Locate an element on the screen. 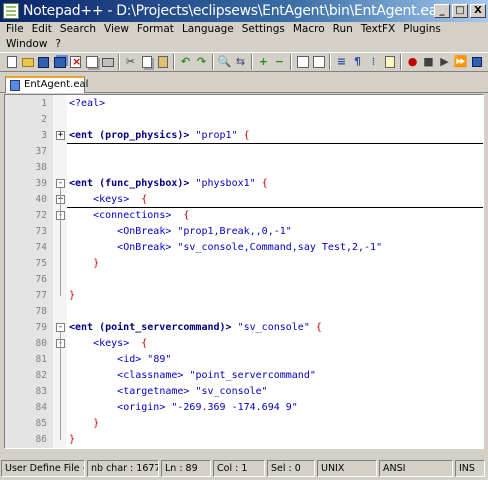  code-line: 82 <classname> "point_servercommand" is located at coordinates (244, 376).